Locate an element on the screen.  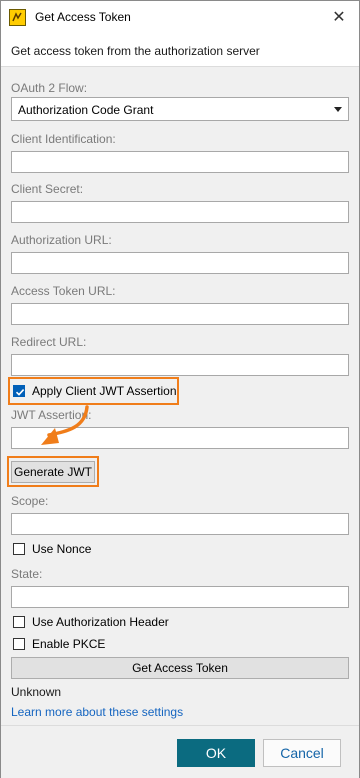
redirect-url-field is located at coordinates (180, 365).